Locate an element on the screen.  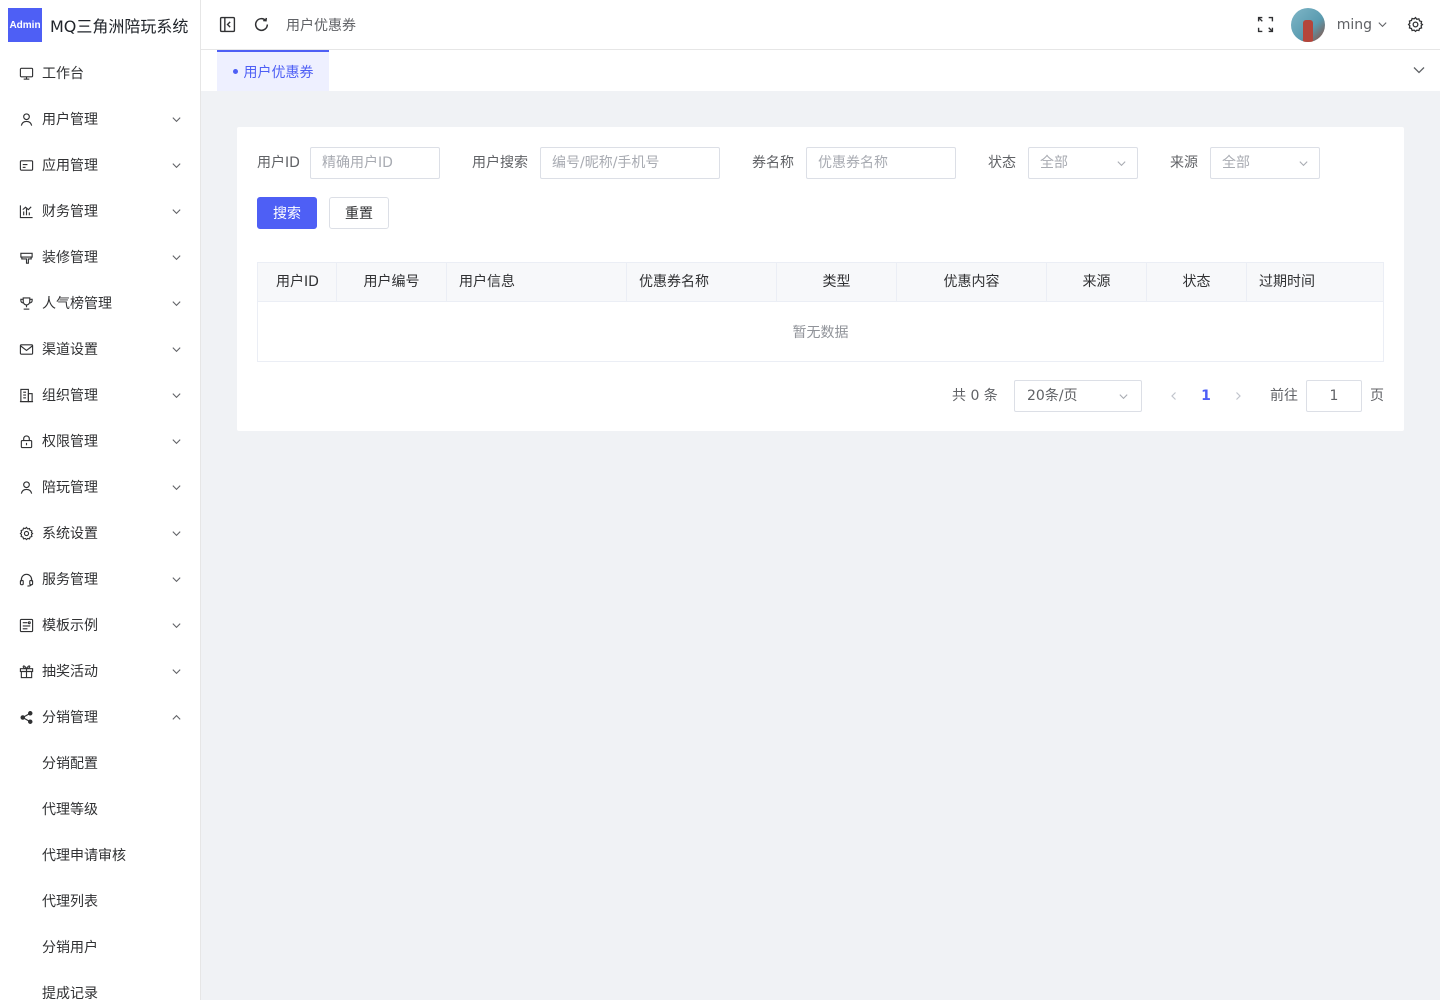
top-header: 用户优惠券 ming is located at coordinates (820, 25).